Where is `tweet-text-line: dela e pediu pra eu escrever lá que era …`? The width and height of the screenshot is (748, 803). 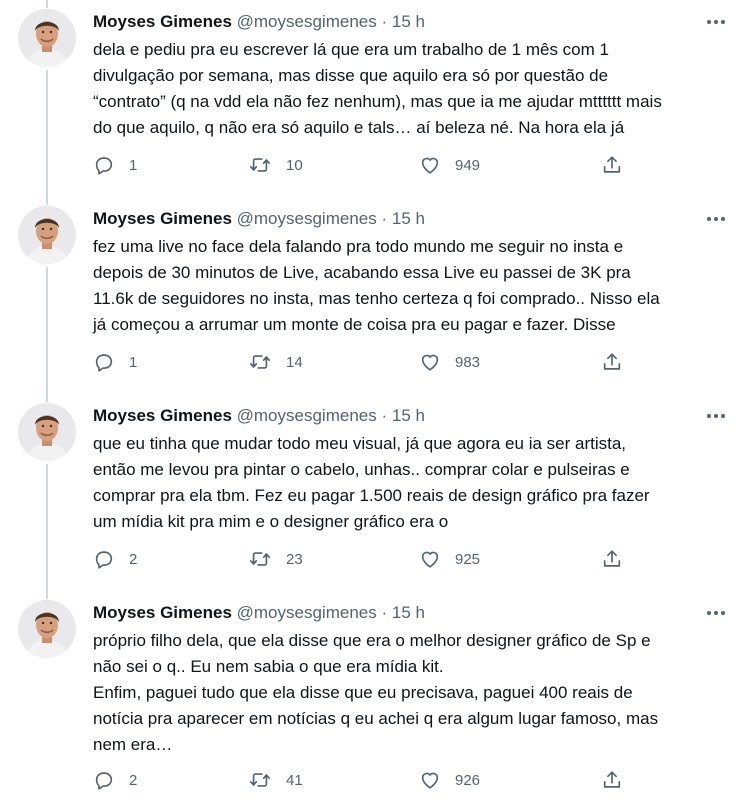
tweet-text-line: dela e pediu pra eu escrever lá que era … is located at coordinates (351, 49).